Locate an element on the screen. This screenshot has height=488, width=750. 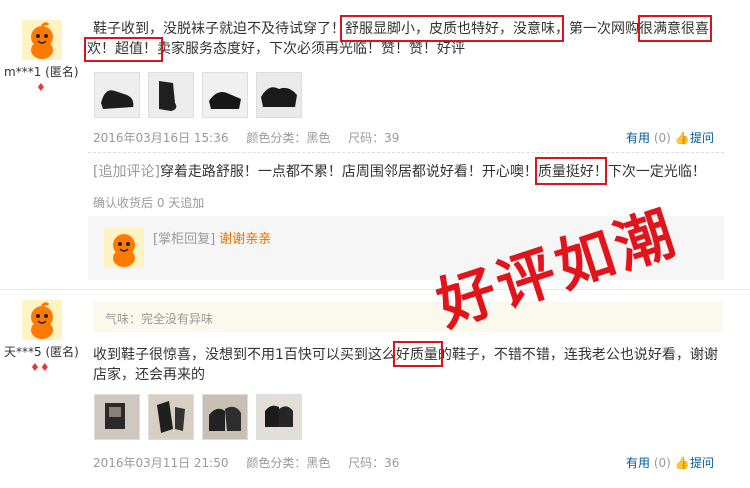
smell-text: 气味：完全没有异味 is located at coordinates (159, 319).